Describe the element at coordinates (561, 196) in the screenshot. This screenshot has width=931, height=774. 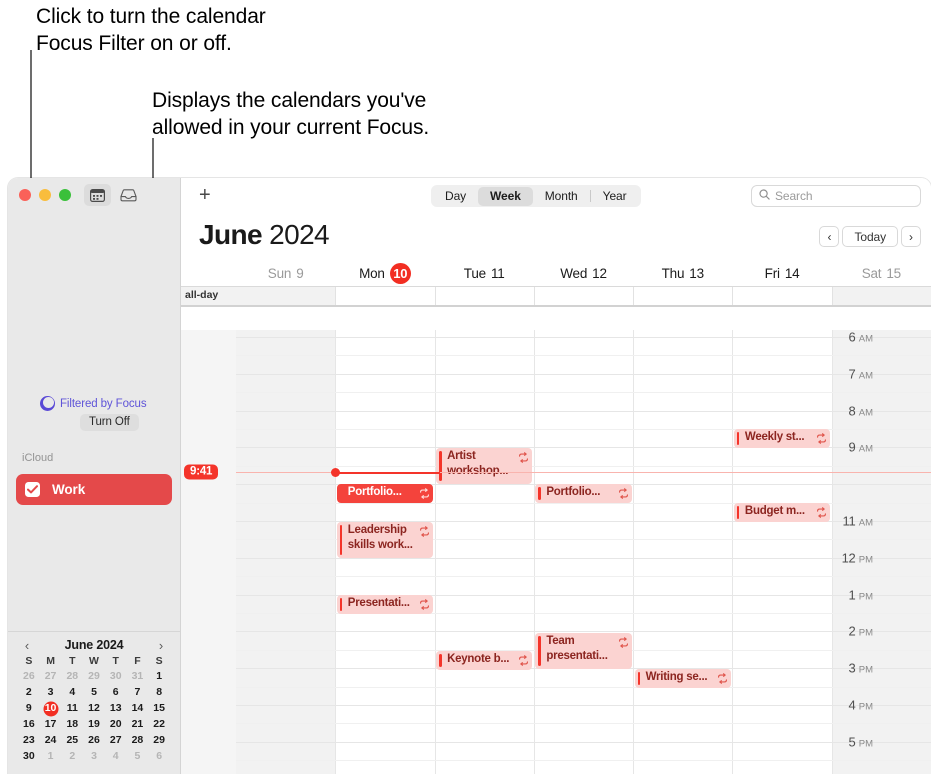
I see `tab-month: Month` at that location.